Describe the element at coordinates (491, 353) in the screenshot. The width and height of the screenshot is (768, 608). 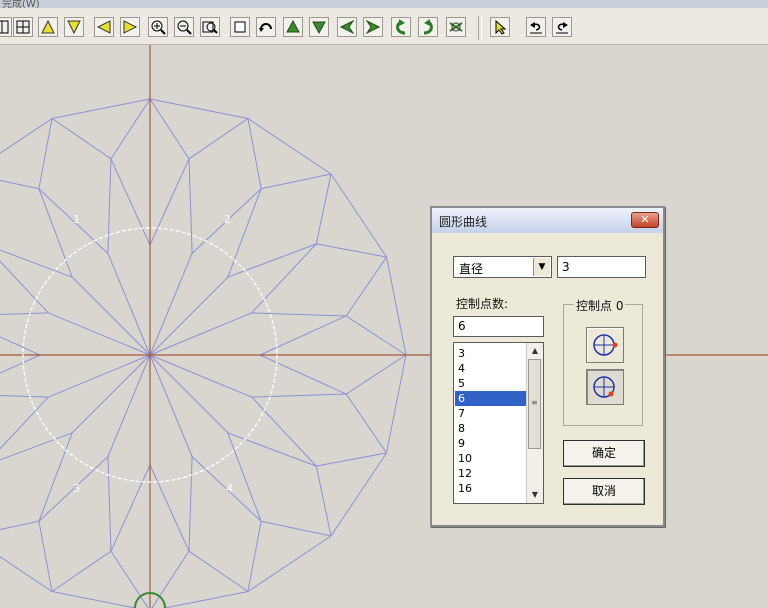
I see `list-item: 3` at that location.